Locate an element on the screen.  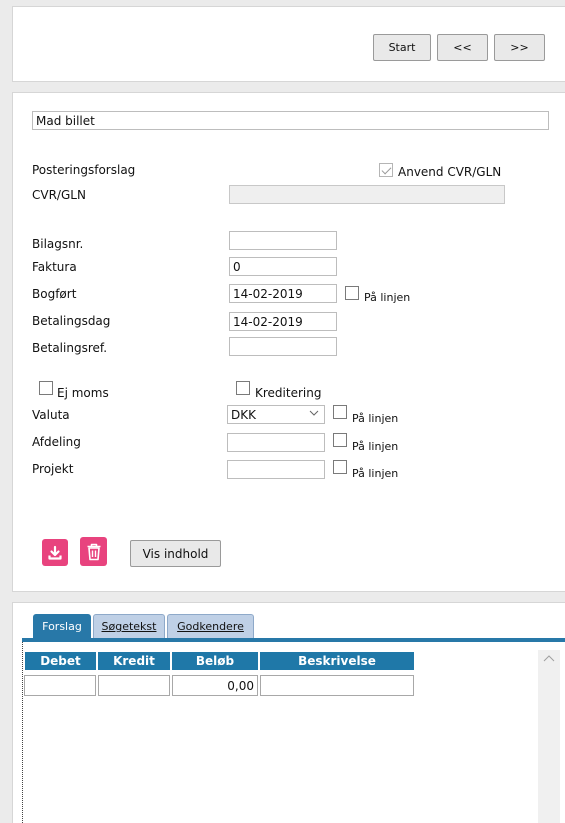
scroll-up-icon is located at coordinates (549, 658).